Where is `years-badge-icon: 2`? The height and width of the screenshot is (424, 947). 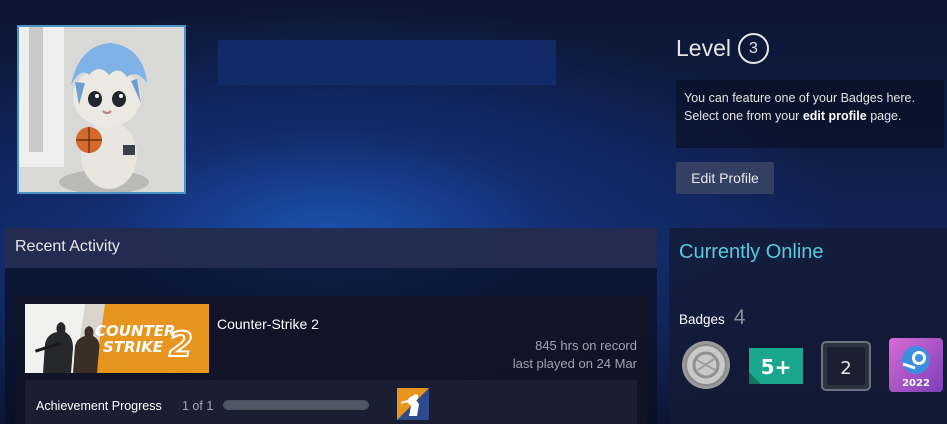
years-badge-icon: 2 is located at coordinates (846, 368).